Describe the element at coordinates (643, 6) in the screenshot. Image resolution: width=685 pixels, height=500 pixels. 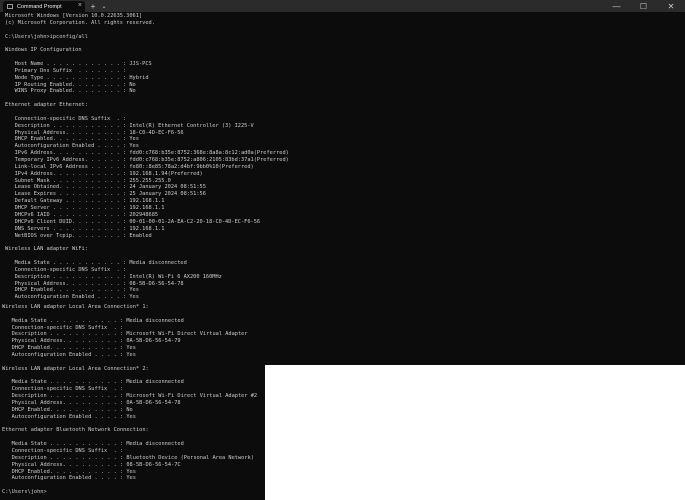
I see `maximize-button: ☐` at that location.